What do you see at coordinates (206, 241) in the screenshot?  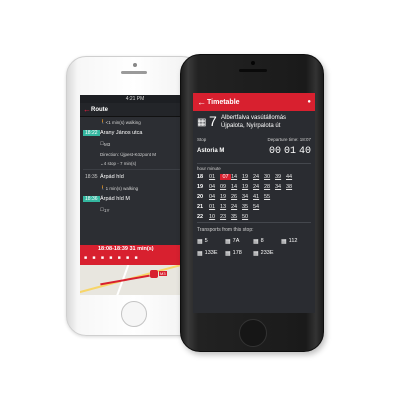 I see `transport-line: 5` at bounding box center [206, 241].